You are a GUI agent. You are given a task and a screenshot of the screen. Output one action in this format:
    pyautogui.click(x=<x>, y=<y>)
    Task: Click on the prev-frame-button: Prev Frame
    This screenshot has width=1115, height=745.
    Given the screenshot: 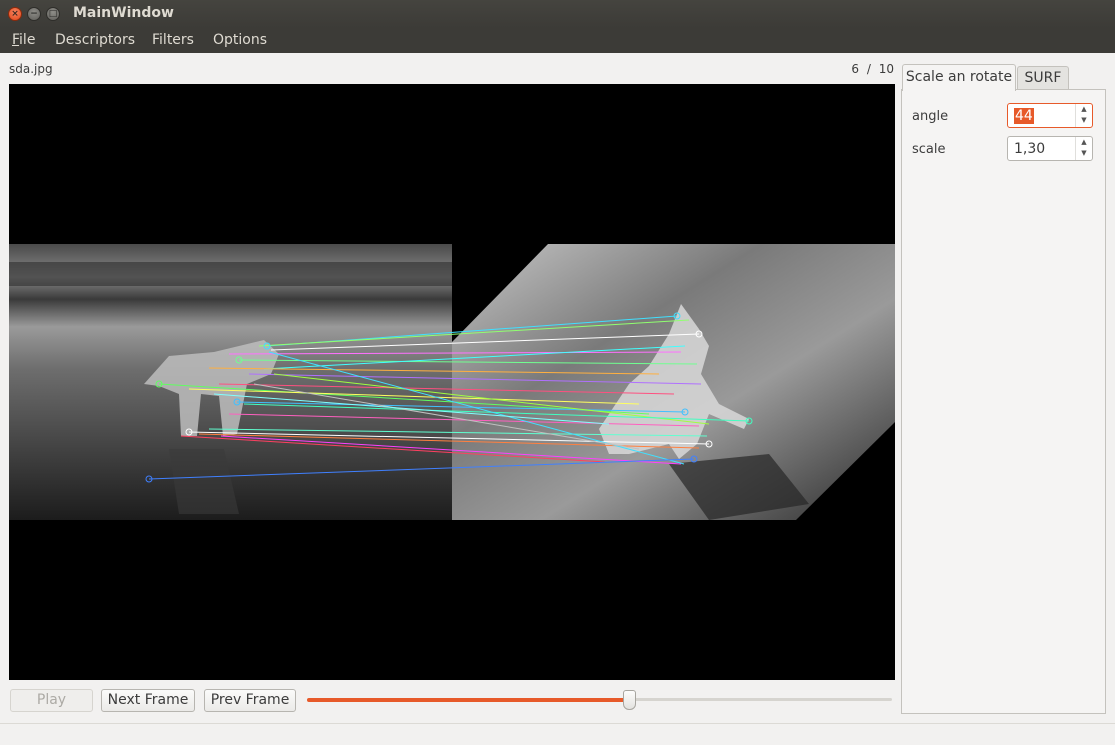 What is the action you would take?
    pyautogui.click(x=250, y=700)
    